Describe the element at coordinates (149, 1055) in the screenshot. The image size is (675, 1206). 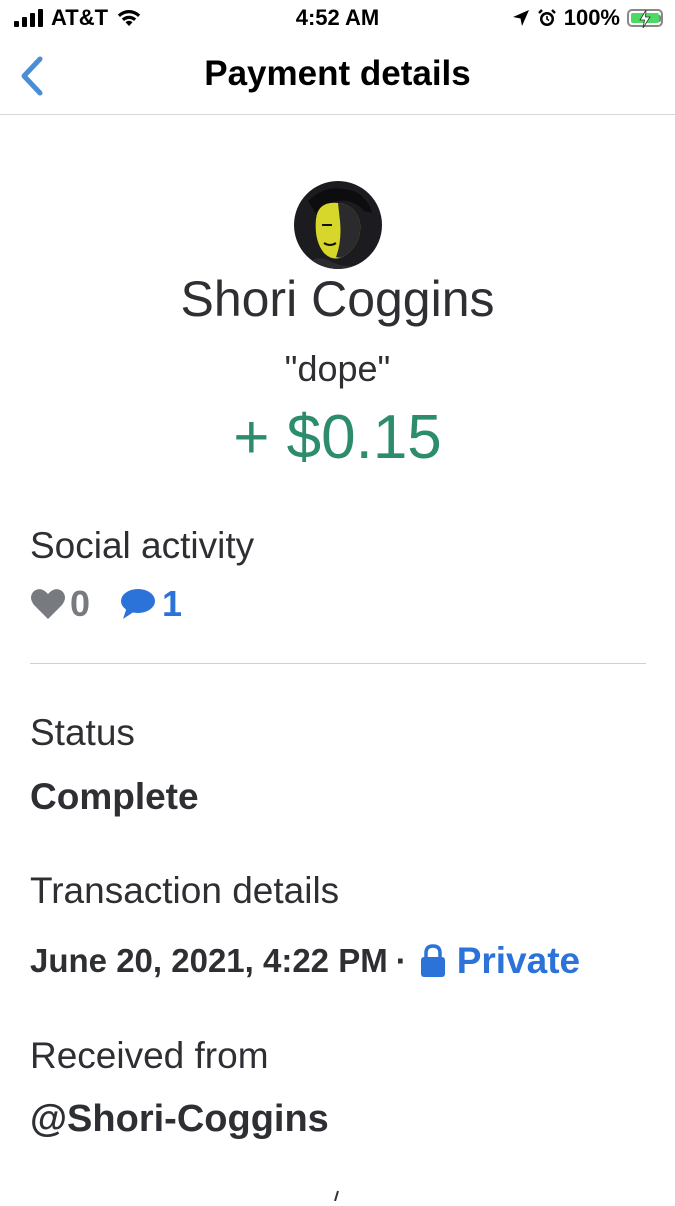
I see `received-from-label: Received from` at that location.